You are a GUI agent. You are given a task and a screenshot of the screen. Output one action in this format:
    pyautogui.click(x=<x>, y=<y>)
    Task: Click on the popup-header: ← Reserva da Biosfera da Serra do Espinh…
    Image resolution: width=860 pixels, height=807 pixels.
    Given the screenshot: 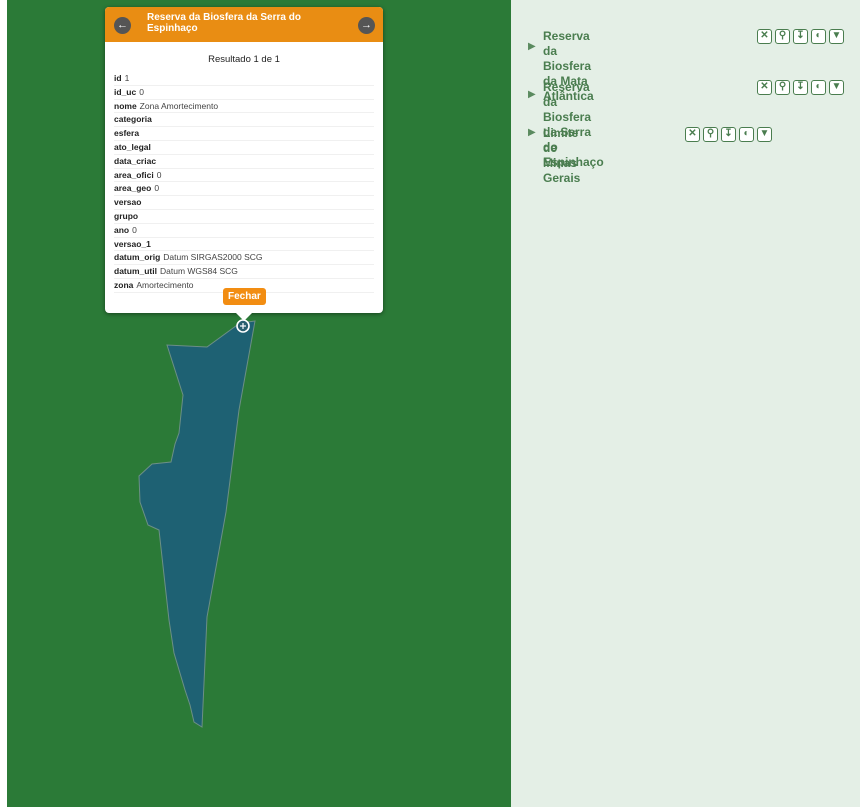 What is the action you would take?
    pyautogui.click(x=244, y=24)
    